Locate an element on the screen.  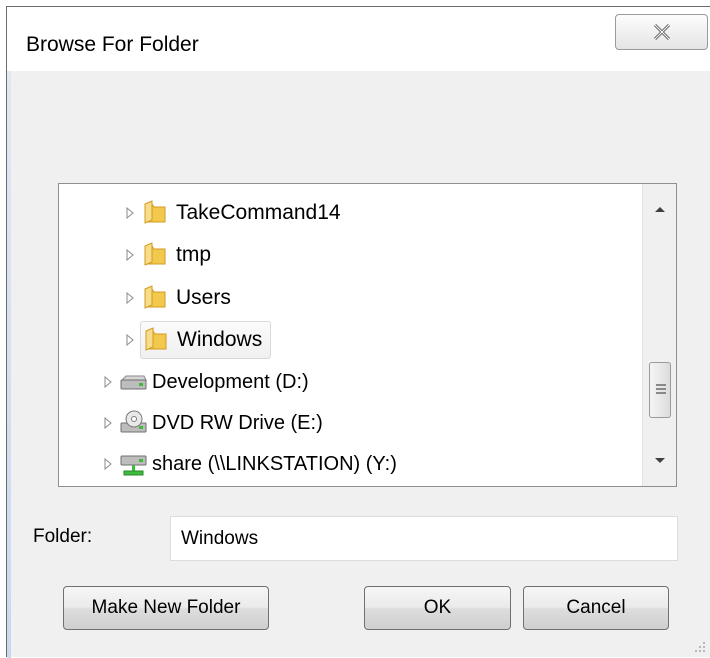
ok-button: OK is located at coordinates (437, 608).